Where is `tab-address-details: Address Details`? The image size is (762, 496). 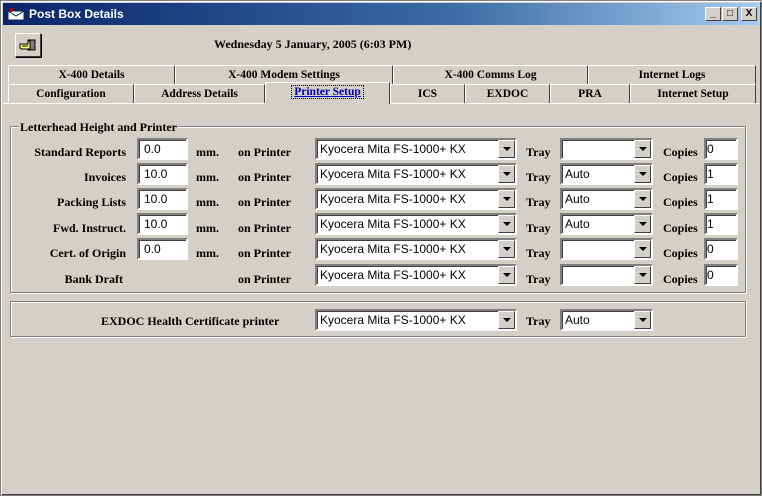 tab-address-details: Address Details is located at coordinates (199, 94).